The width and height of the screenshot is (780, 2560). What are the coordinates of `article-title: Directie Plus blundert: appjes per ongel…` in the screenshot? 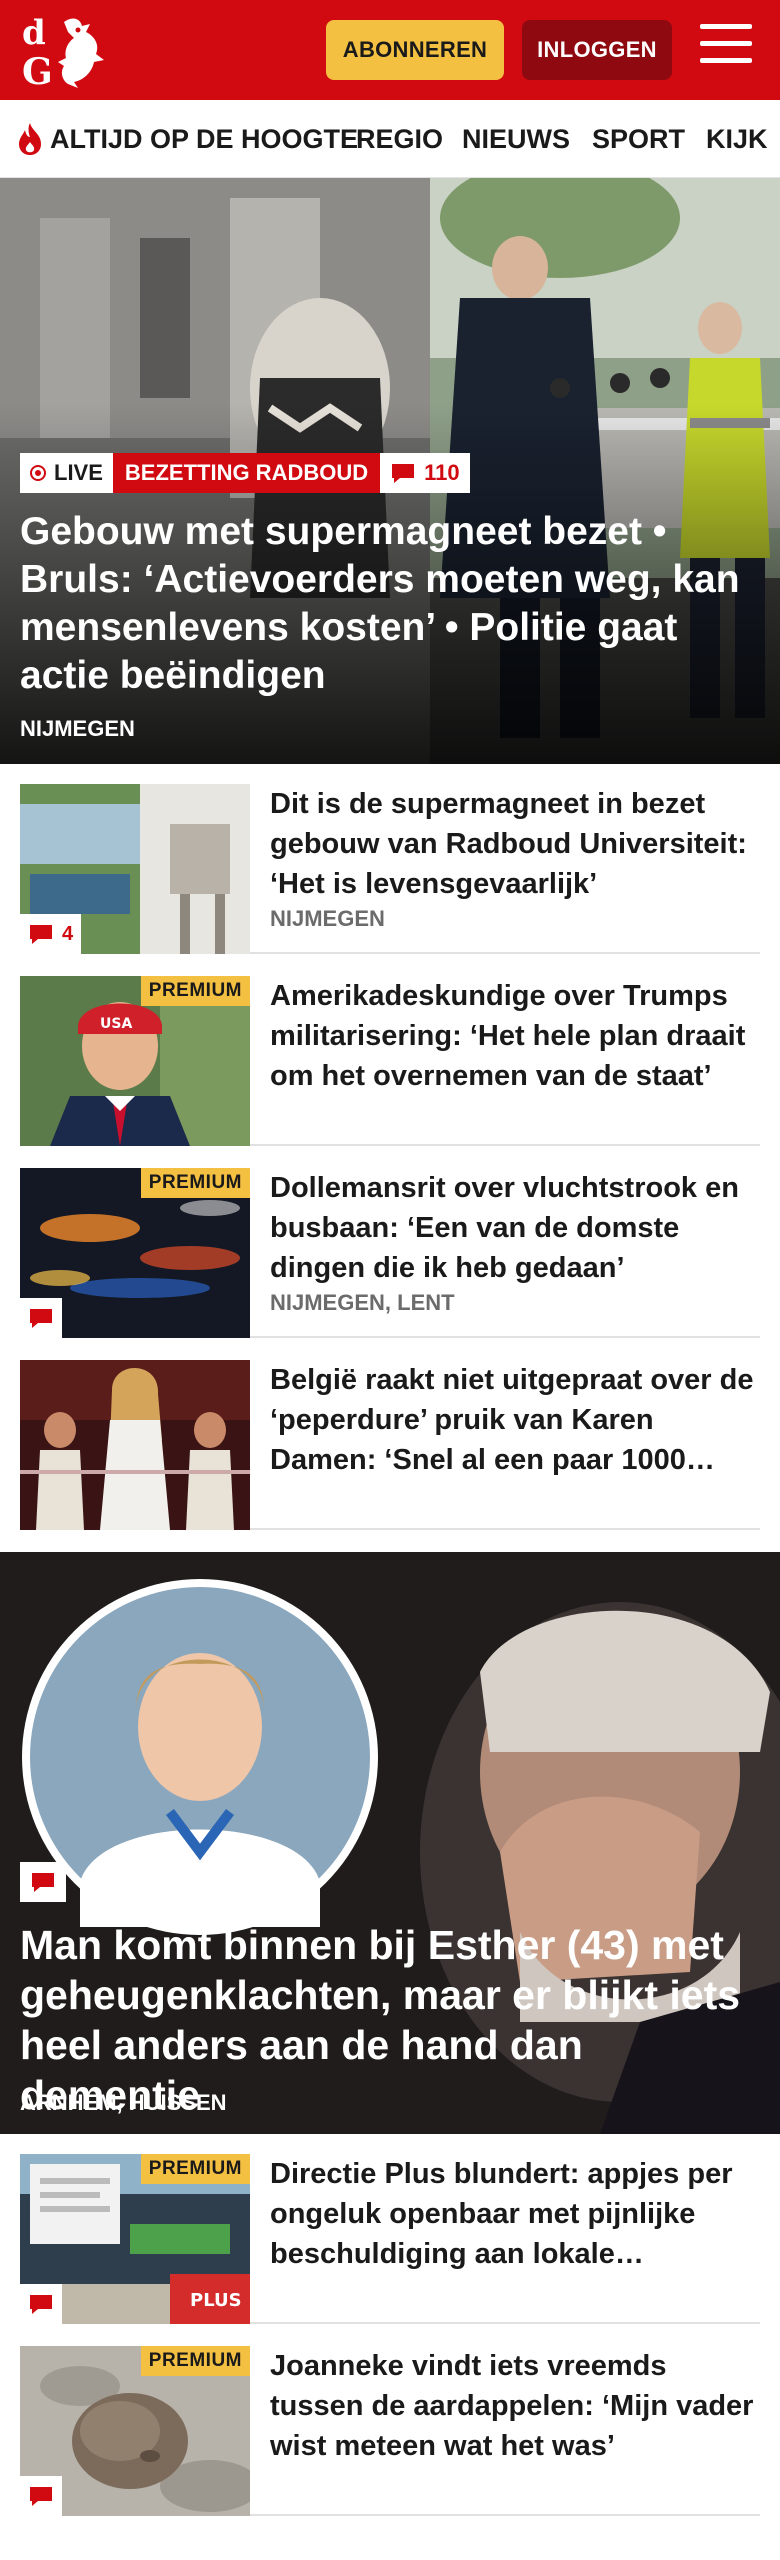 It's located at (515, 2214).